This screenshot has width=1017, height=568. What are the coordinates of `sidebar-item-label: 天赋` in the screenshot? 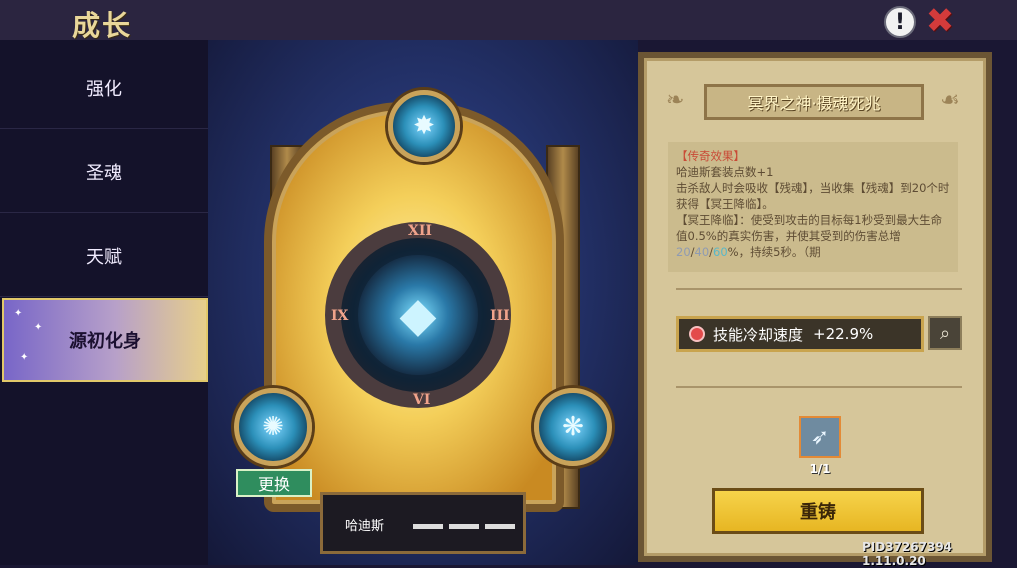 It's located at (104, 257).